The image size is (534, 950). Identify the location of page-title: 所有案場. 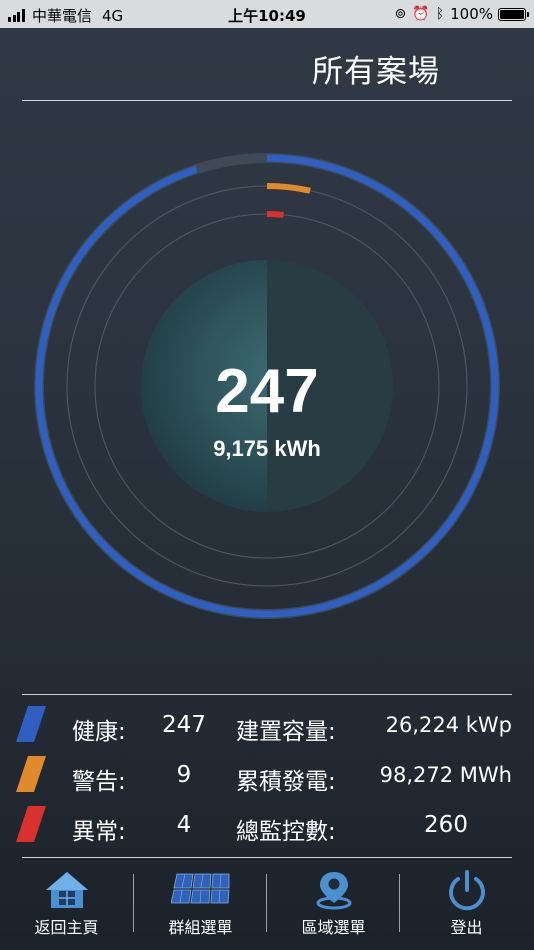
(376, 72).